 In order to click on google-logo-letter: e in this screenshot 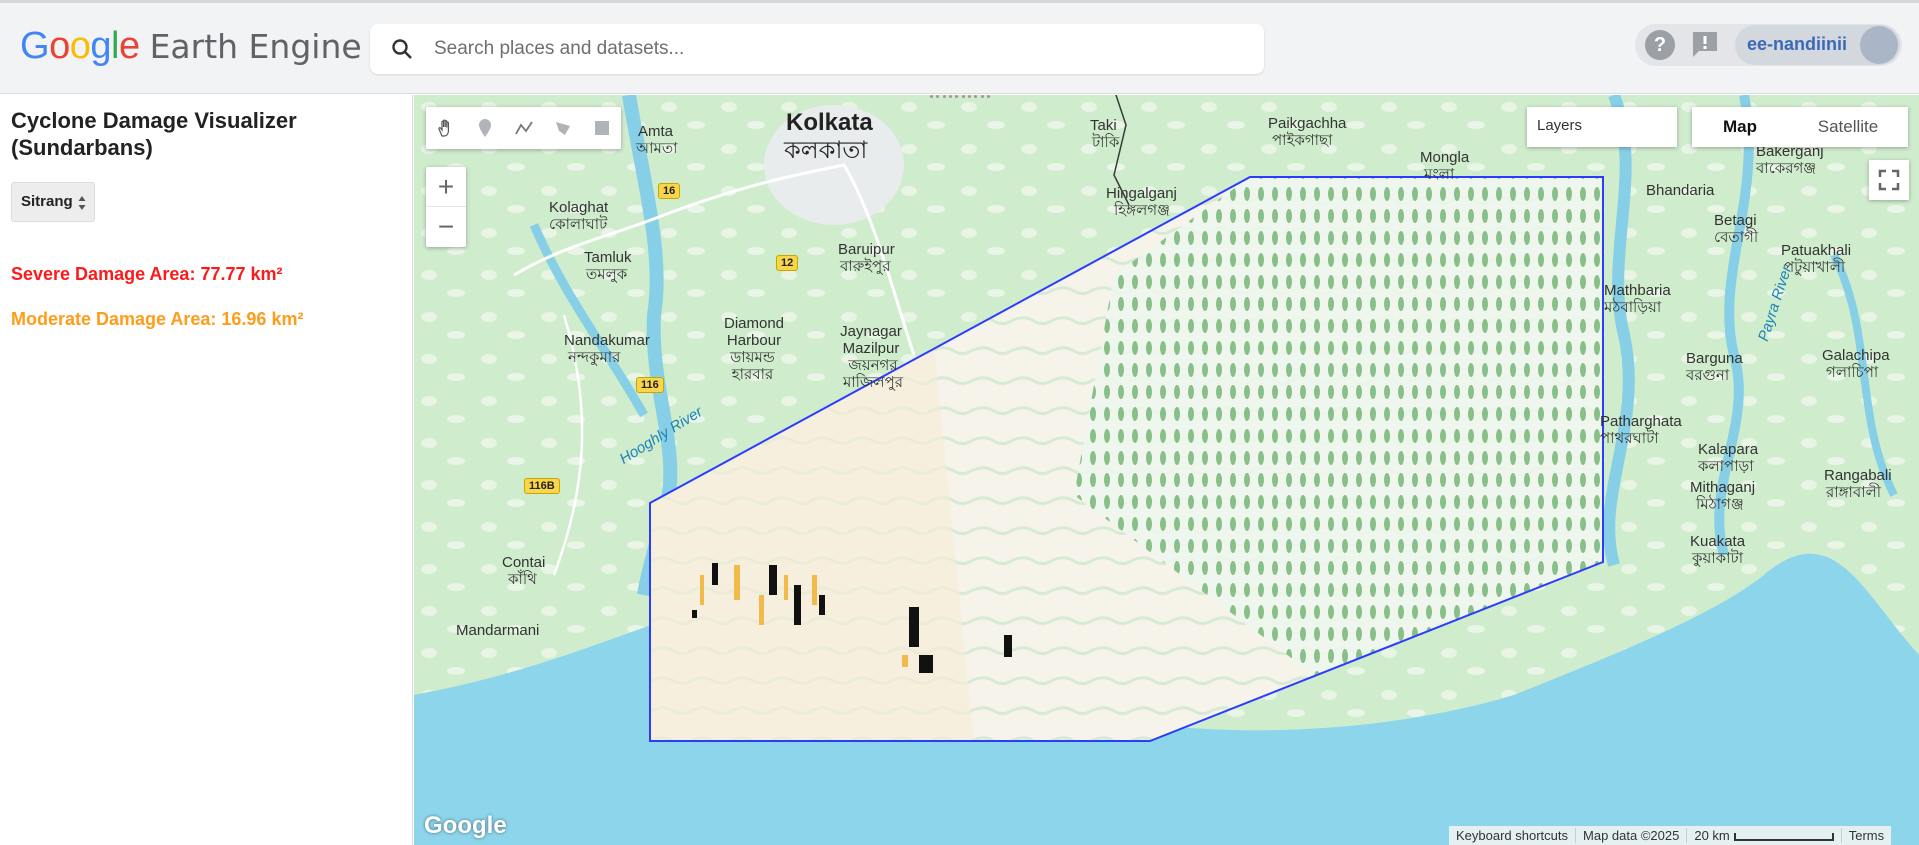, I will do `click(129, 46)`.